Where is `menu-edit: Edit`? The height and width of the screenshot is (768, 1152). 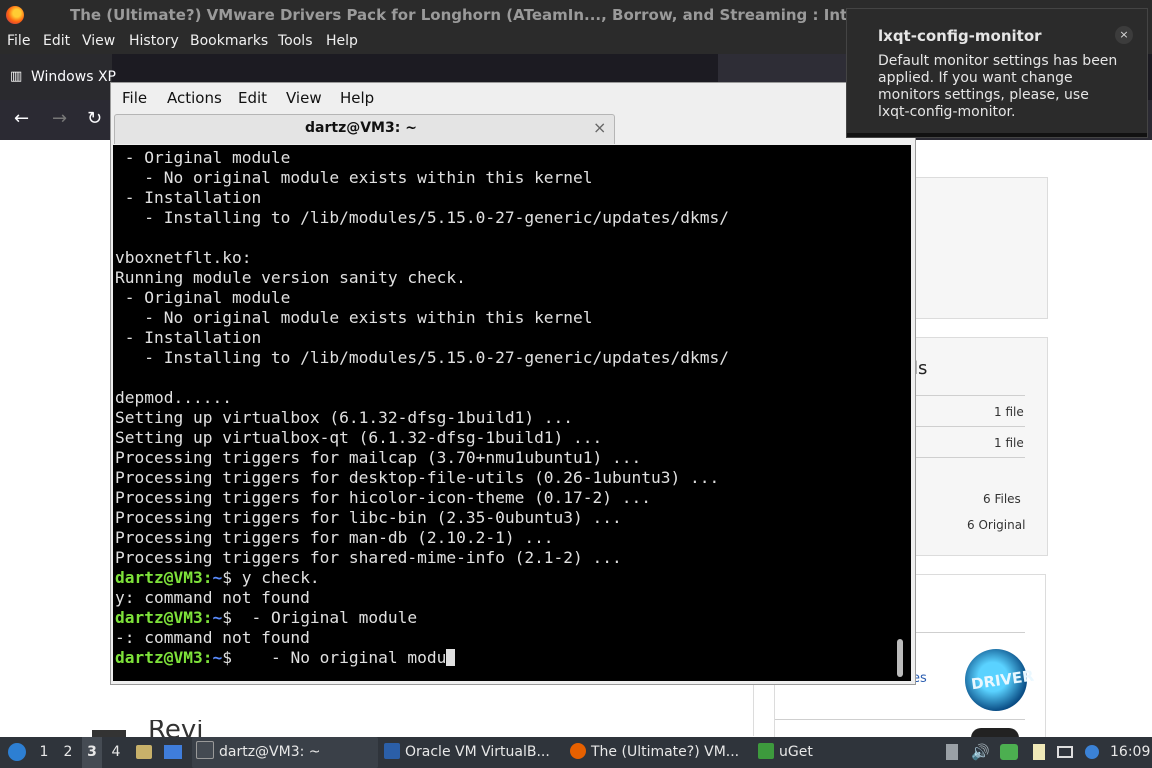 menu-edit: Edit is located at coordinates (56, 41).